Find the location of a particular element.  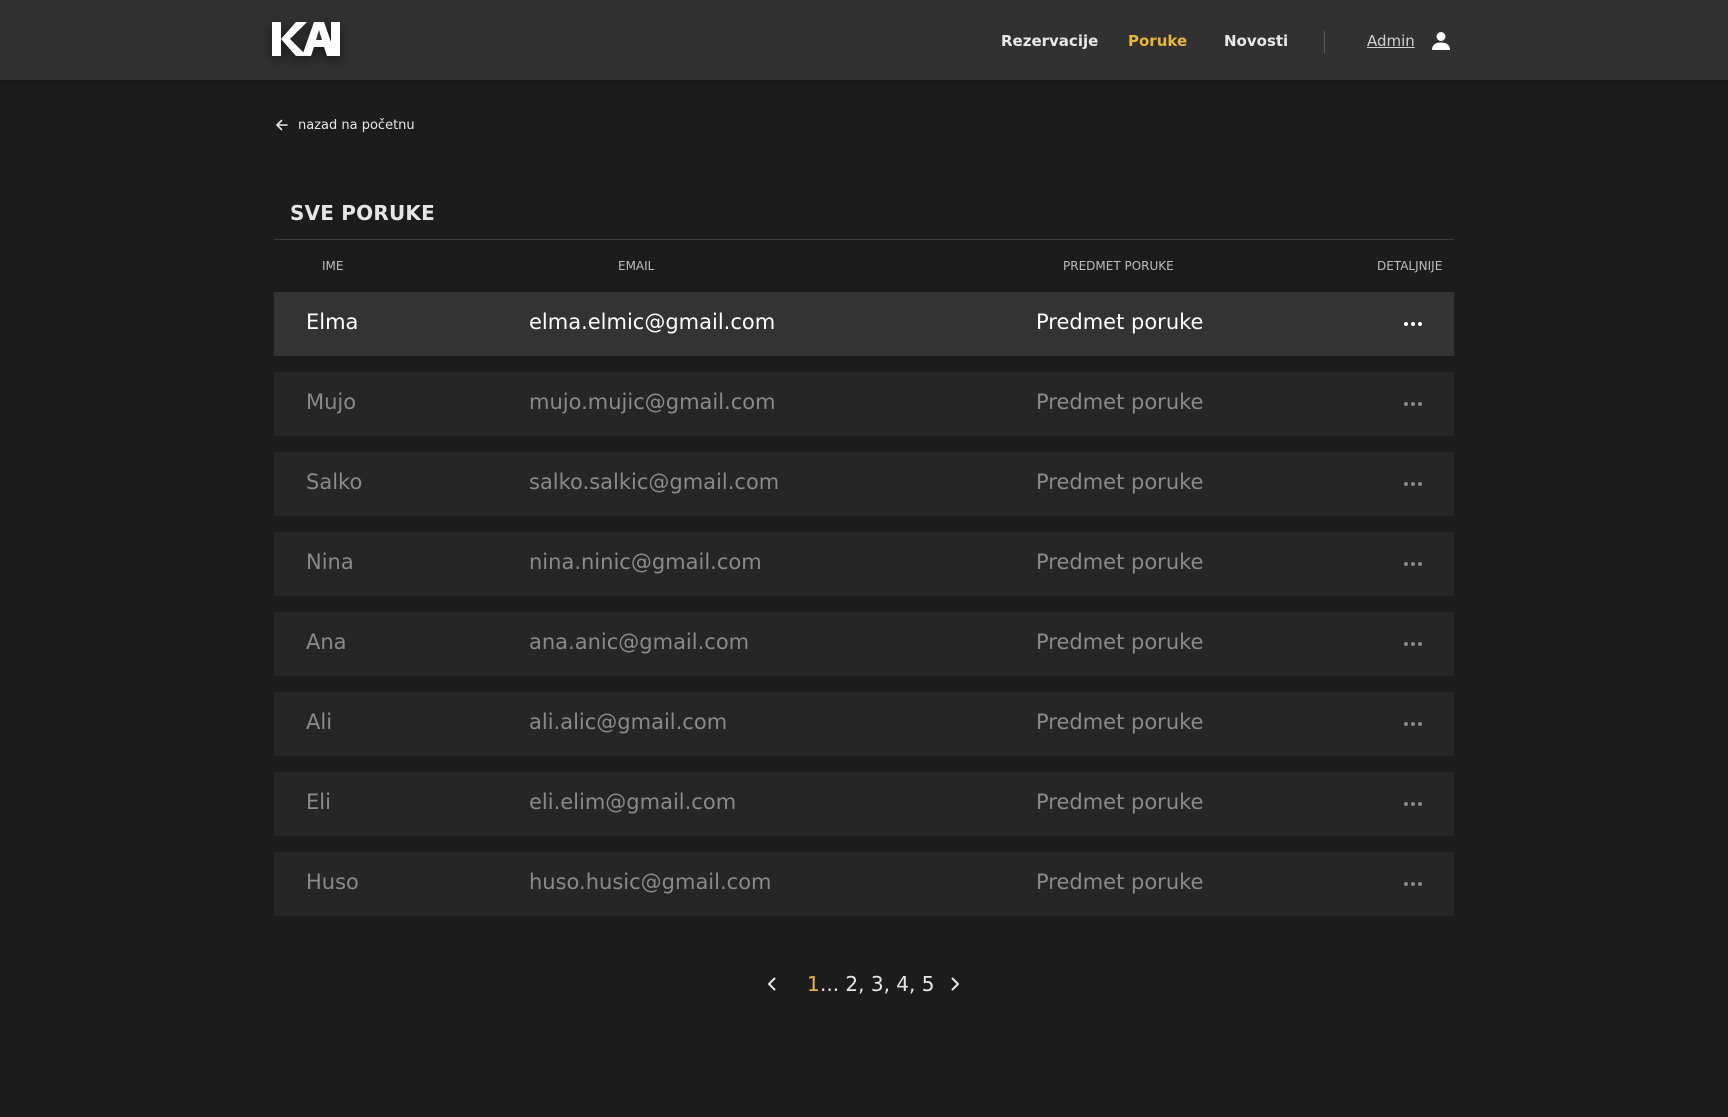

arrow-left-icon is located at coordinates (282, 125).